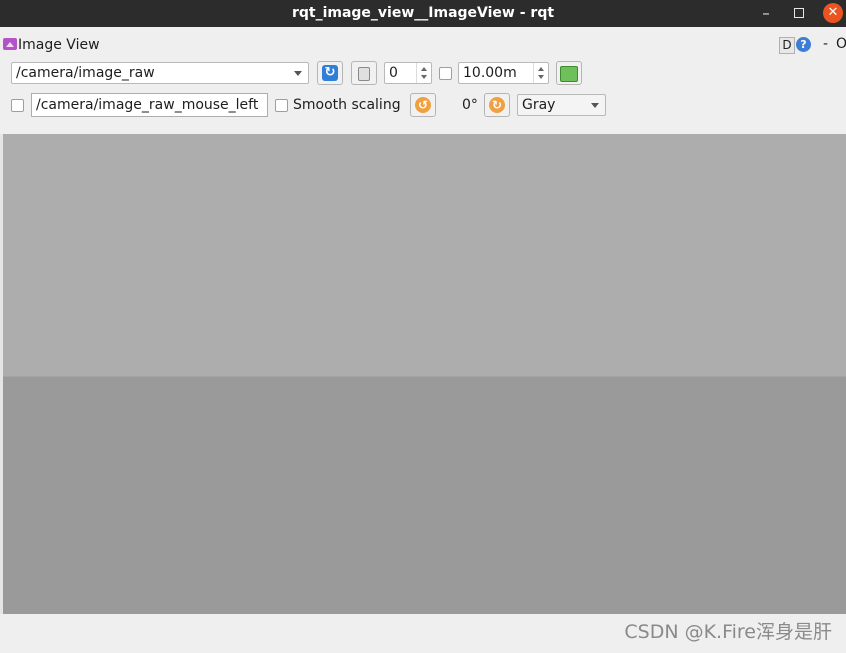  I want to click on window-titlebar: rqt_image_view__ImageView - rqt – ✕, so click(423, 13).